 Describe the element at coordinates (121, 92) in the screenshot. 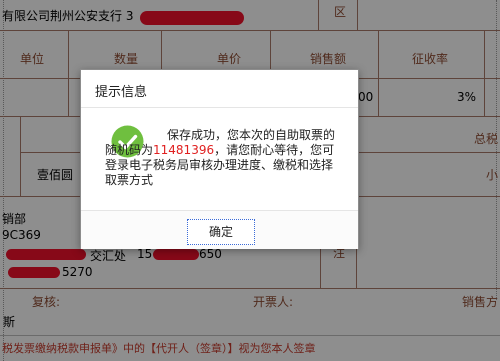

I see `dialog-title: 提示信息` at that location.